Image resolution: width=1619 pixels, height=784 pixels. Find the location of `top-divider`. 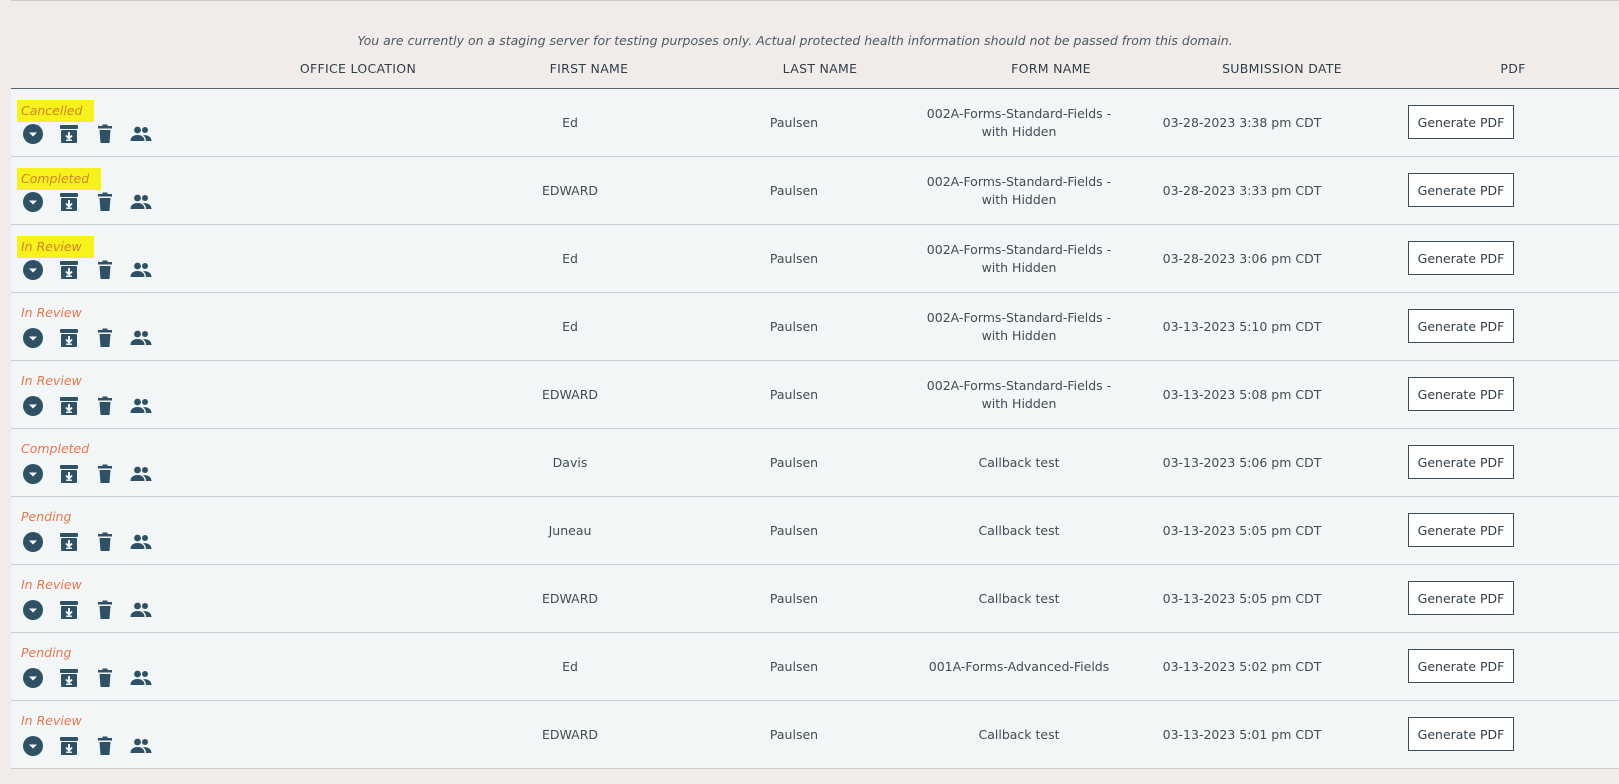

top-divider is located at coordinates (815, 0).